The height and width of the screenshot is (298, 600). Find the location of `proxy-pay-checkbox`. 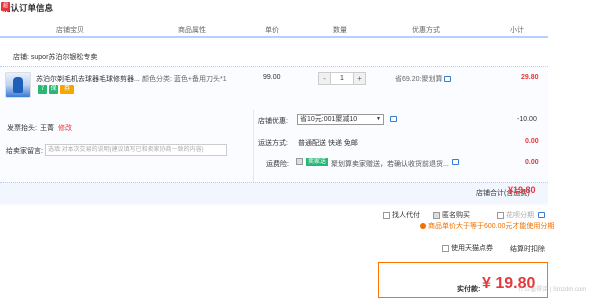

proxy-pay-checkbox is located at coordinates (386, 215).